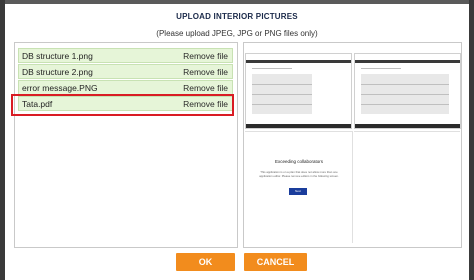  Describe the element at coordinates (125, 87) in the screenshot. I see `file-row: error message.PNG Remove file` at that location.